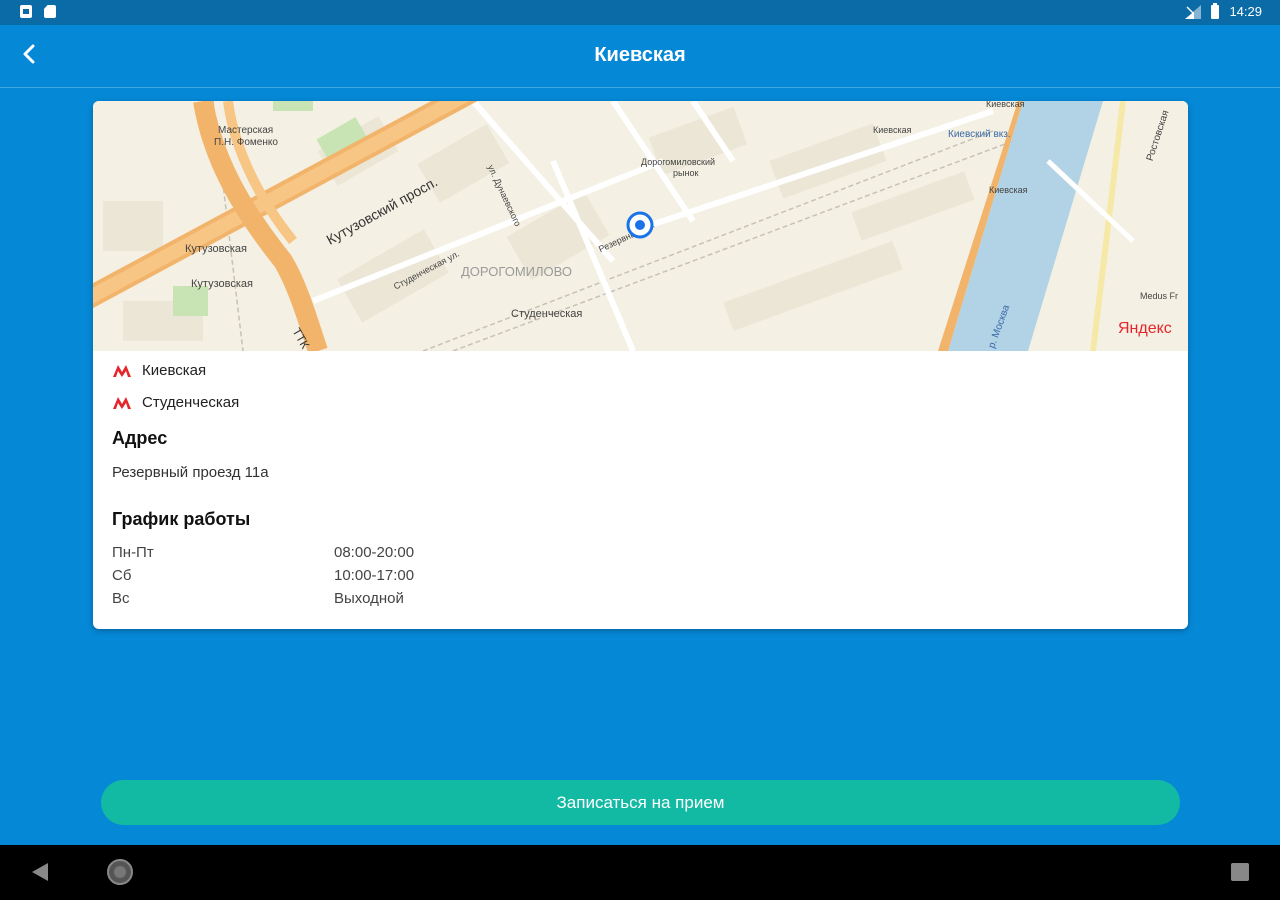 The width and height of the screenshot is (1280, 900). What do you see at coordinates (216, 249) in the screenshot?
I see `map-label-kutuzovskaya-1: Кутузовская` at bounding box center [216, 249].